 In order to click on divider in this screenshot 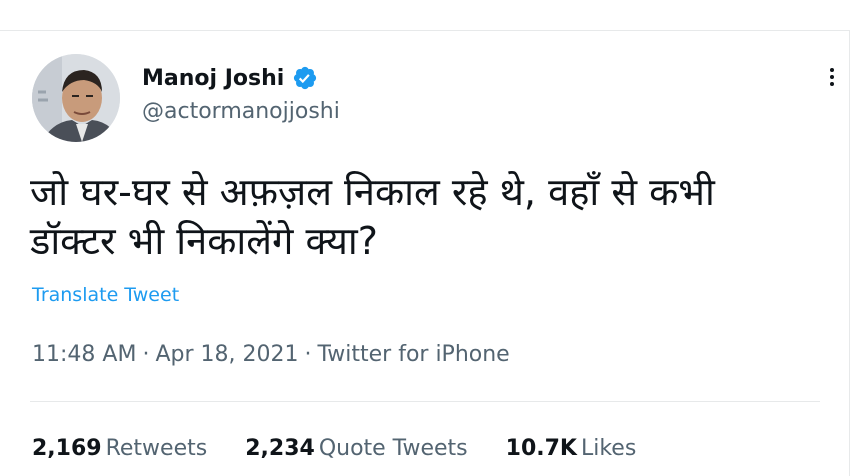, I will do `click(425, 401)`.